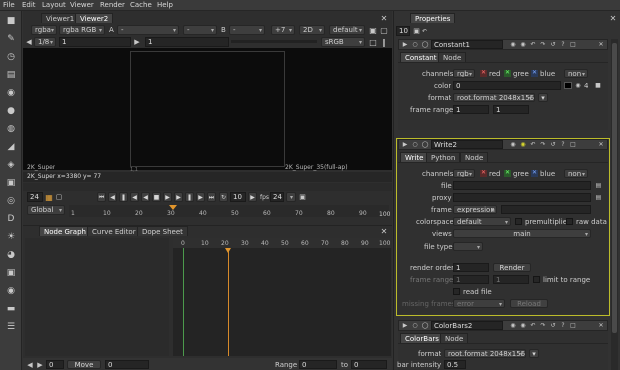  I want to click on frame-ruler: 1 10 20 30 40 50 60 70 80 90, so click(229, 211).